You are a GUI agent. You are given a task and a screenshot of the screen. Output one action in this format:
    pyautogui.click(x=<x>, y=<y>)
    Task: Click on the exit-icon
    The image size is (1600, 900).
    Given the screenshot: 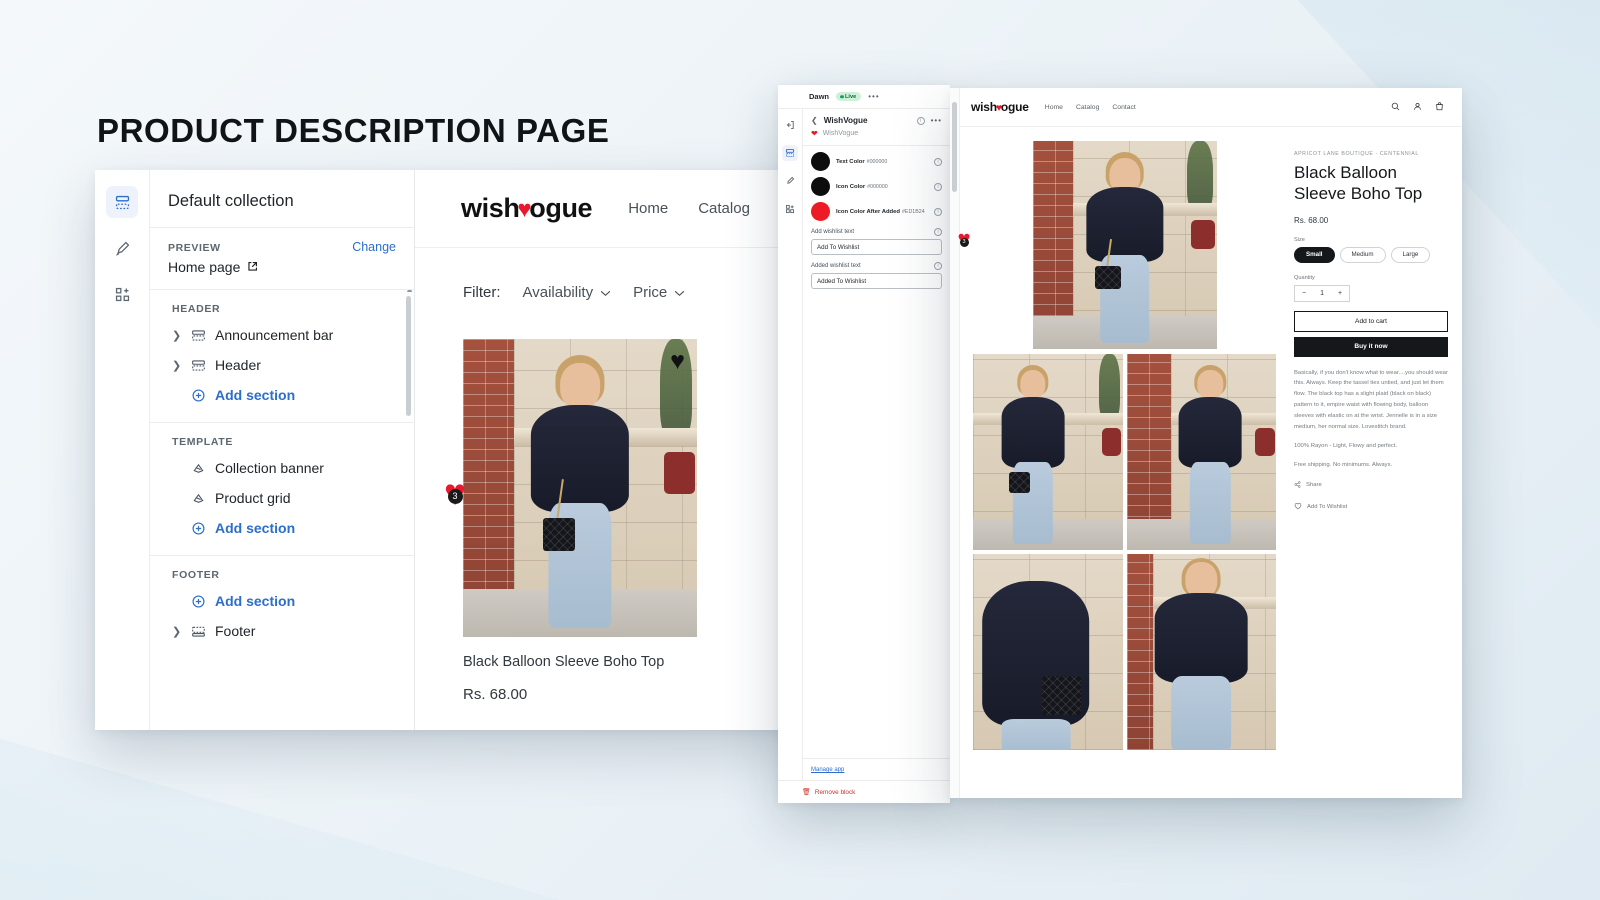 What is the action you would take?
    pyautogui.click(x=790, y=125)
    